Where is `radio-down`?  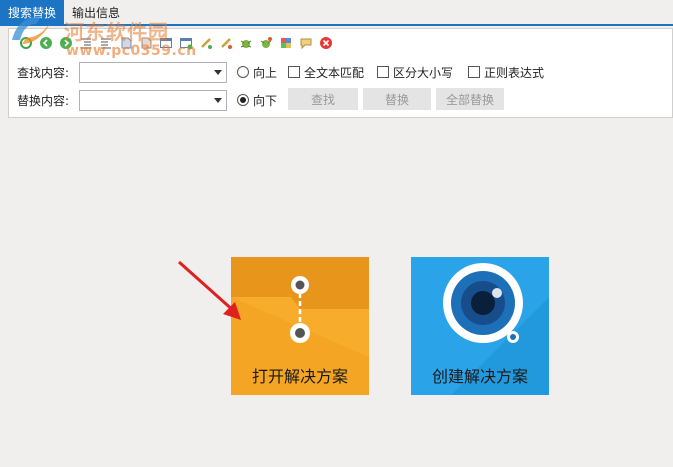 radio-down is located at coordinates (243, 100).